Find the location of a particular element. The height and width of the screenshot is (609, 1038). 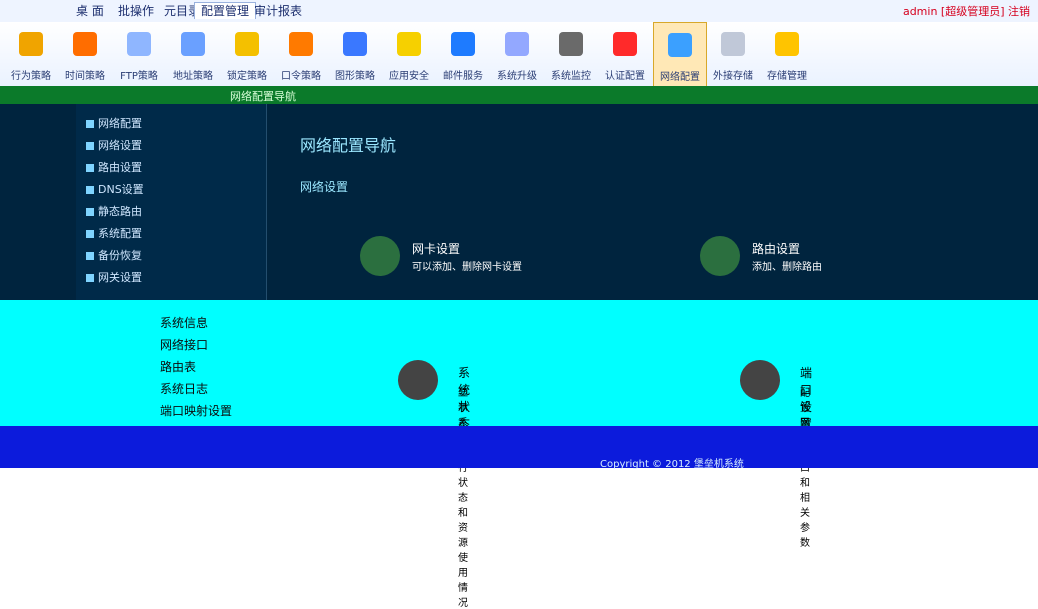

tool-ftp: FTP策略 is located at coordinates (139, 54).